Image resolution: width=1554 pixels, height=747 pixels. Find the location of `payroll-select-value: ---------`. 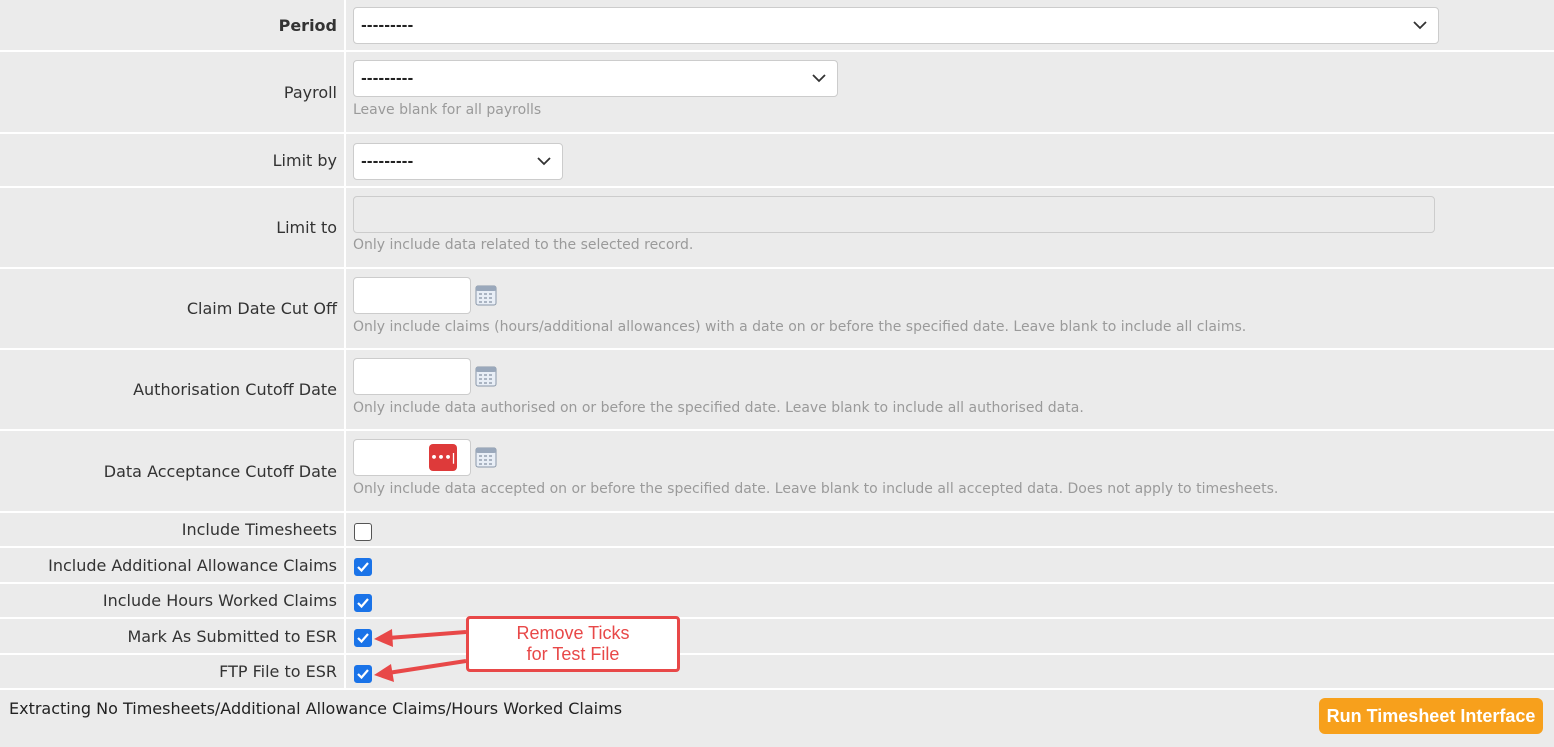

payroll-select-value: --------- is located at coordinates (387, 78).